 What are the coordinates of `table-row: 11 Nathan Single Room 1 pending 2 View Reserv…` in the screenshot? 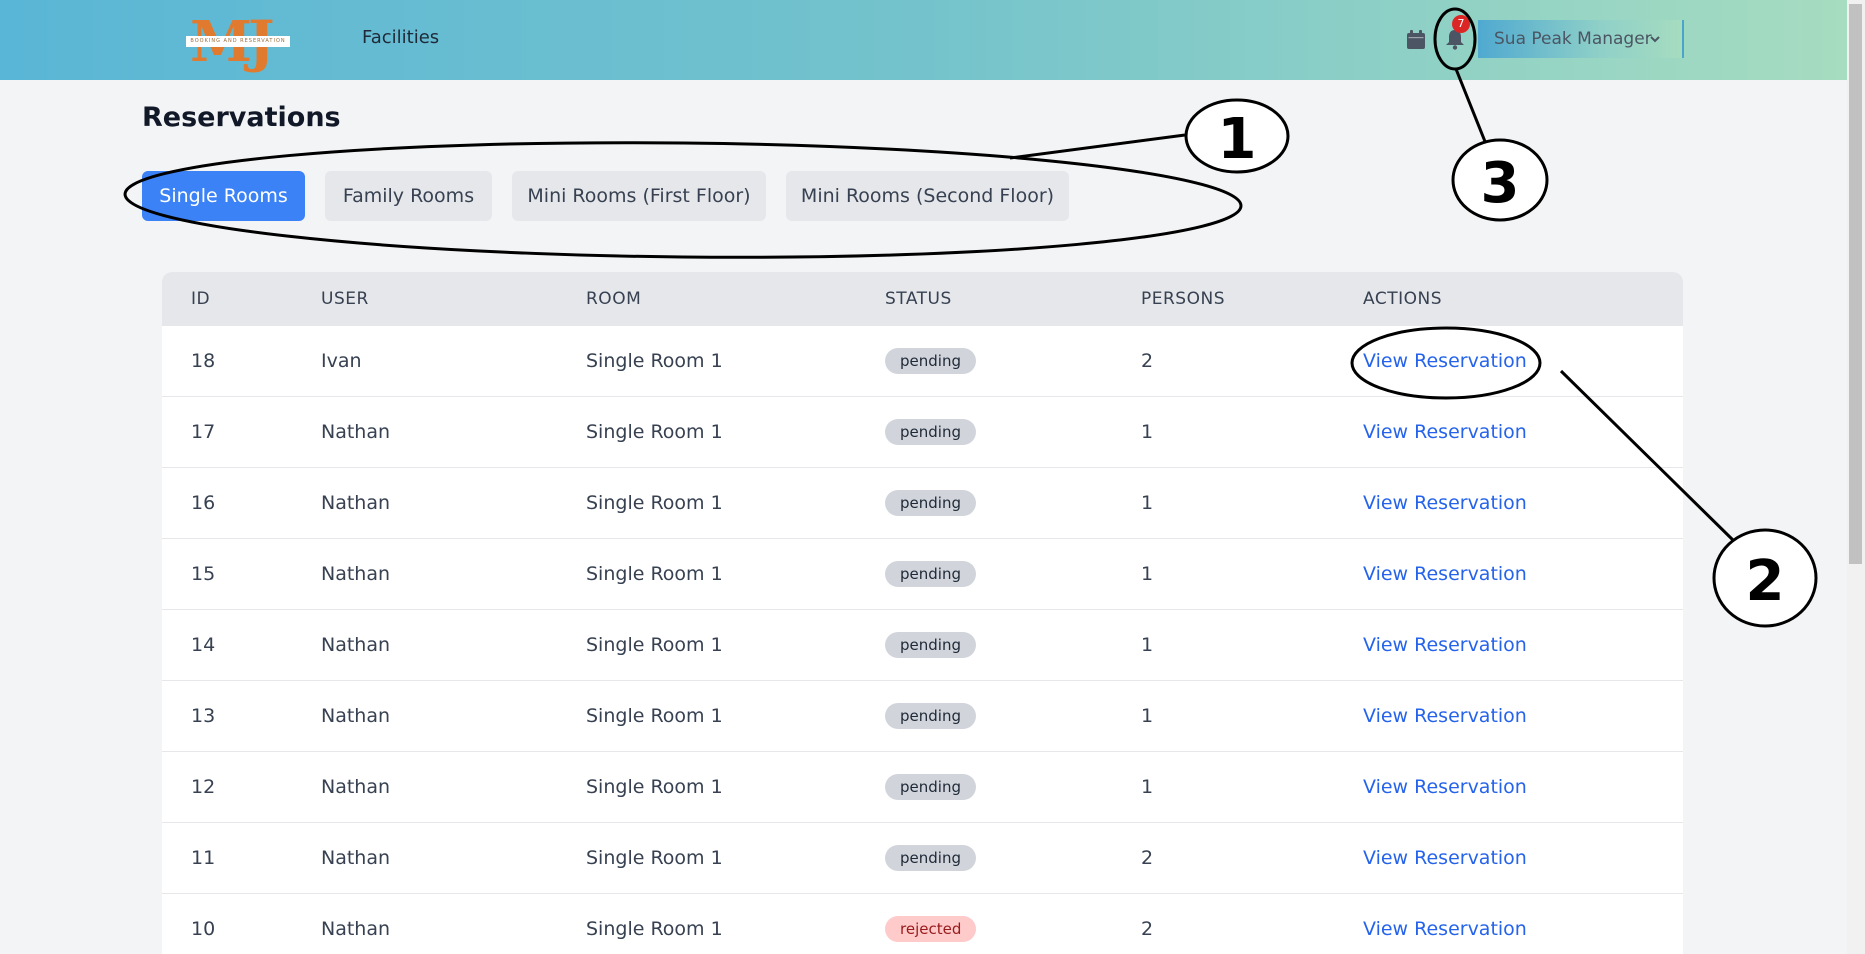 It's located at (922, 858).